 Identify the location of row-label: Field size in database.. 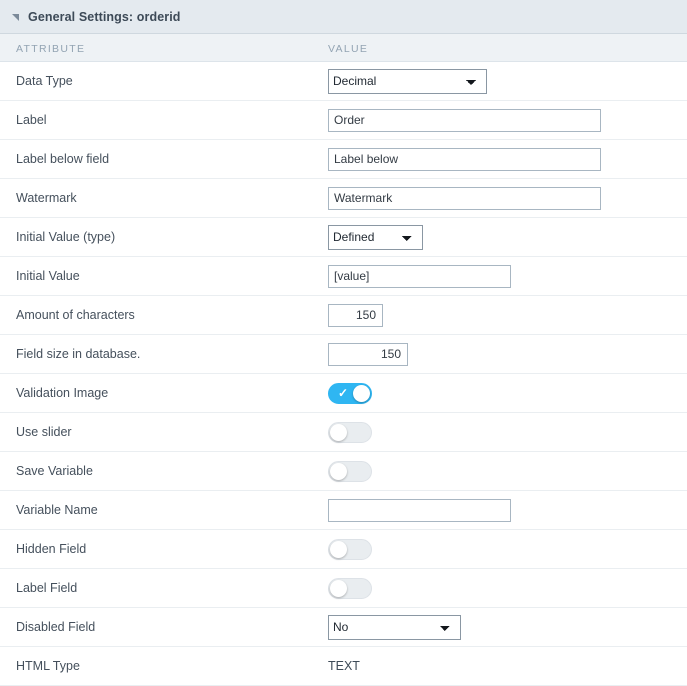
(78, 354).